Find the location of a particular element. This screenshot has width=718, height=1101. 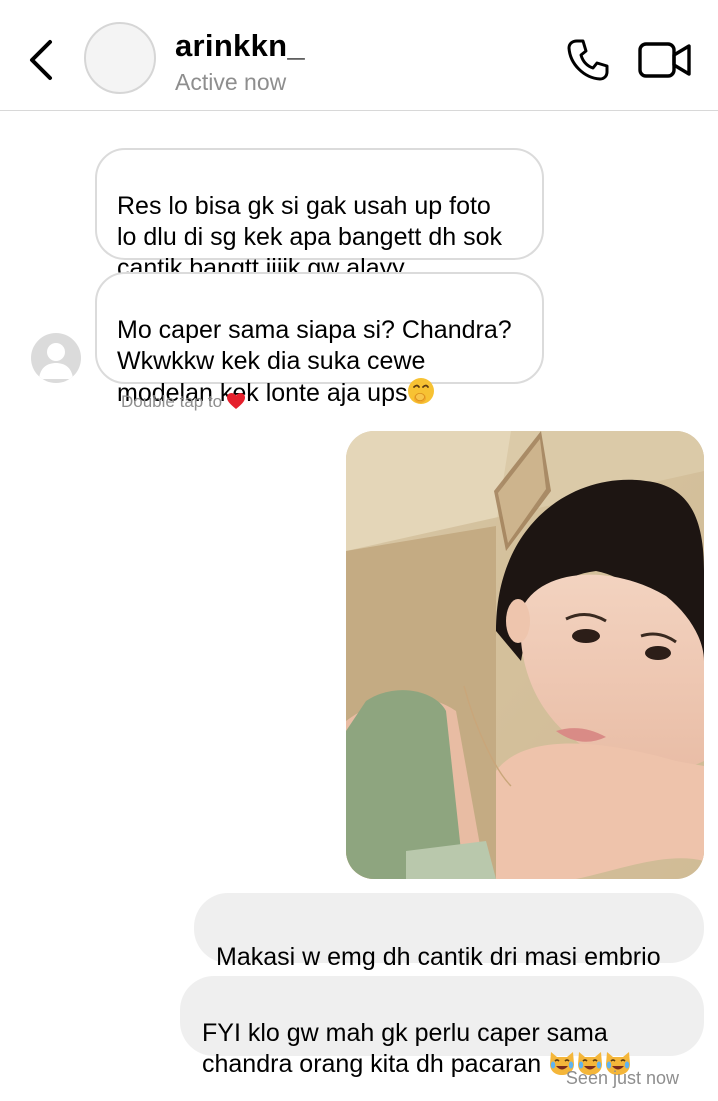

video-camera-icon is located at coordinates (664, 60).